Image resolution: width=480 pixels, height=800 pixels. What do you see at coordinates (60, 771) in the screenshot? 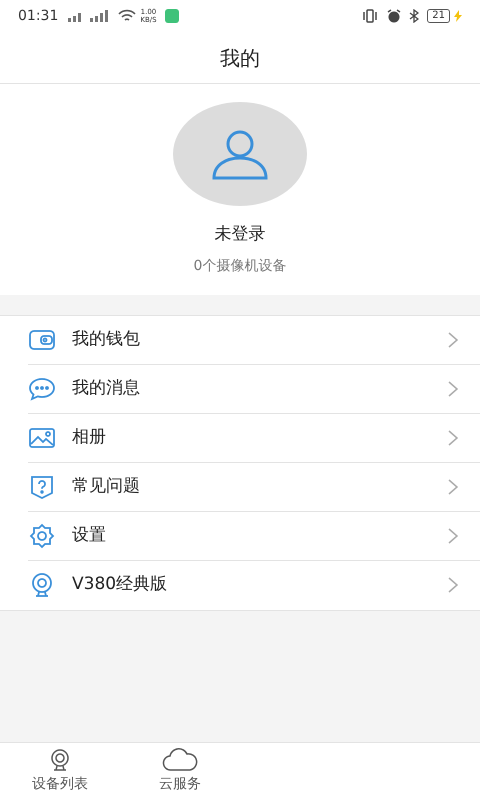
I see `tab: 设备列表` at bounding box center [60, 771].